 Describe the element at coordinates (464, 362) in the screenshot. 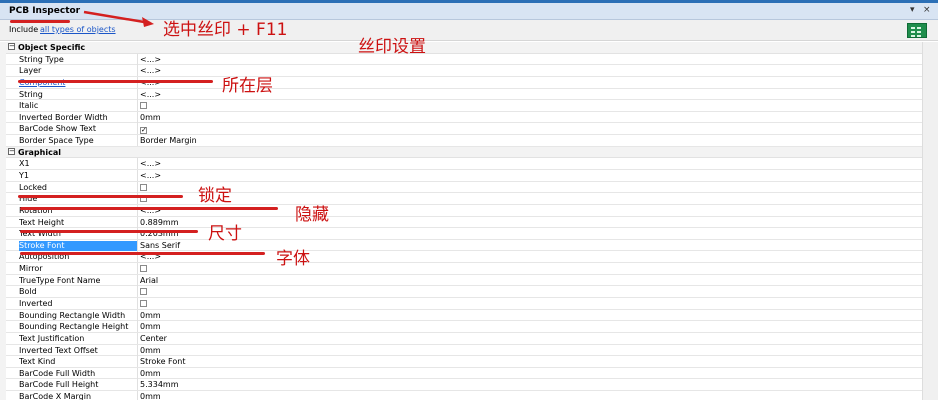

I see `property-row: Text Kind Stroke Font` at that location.